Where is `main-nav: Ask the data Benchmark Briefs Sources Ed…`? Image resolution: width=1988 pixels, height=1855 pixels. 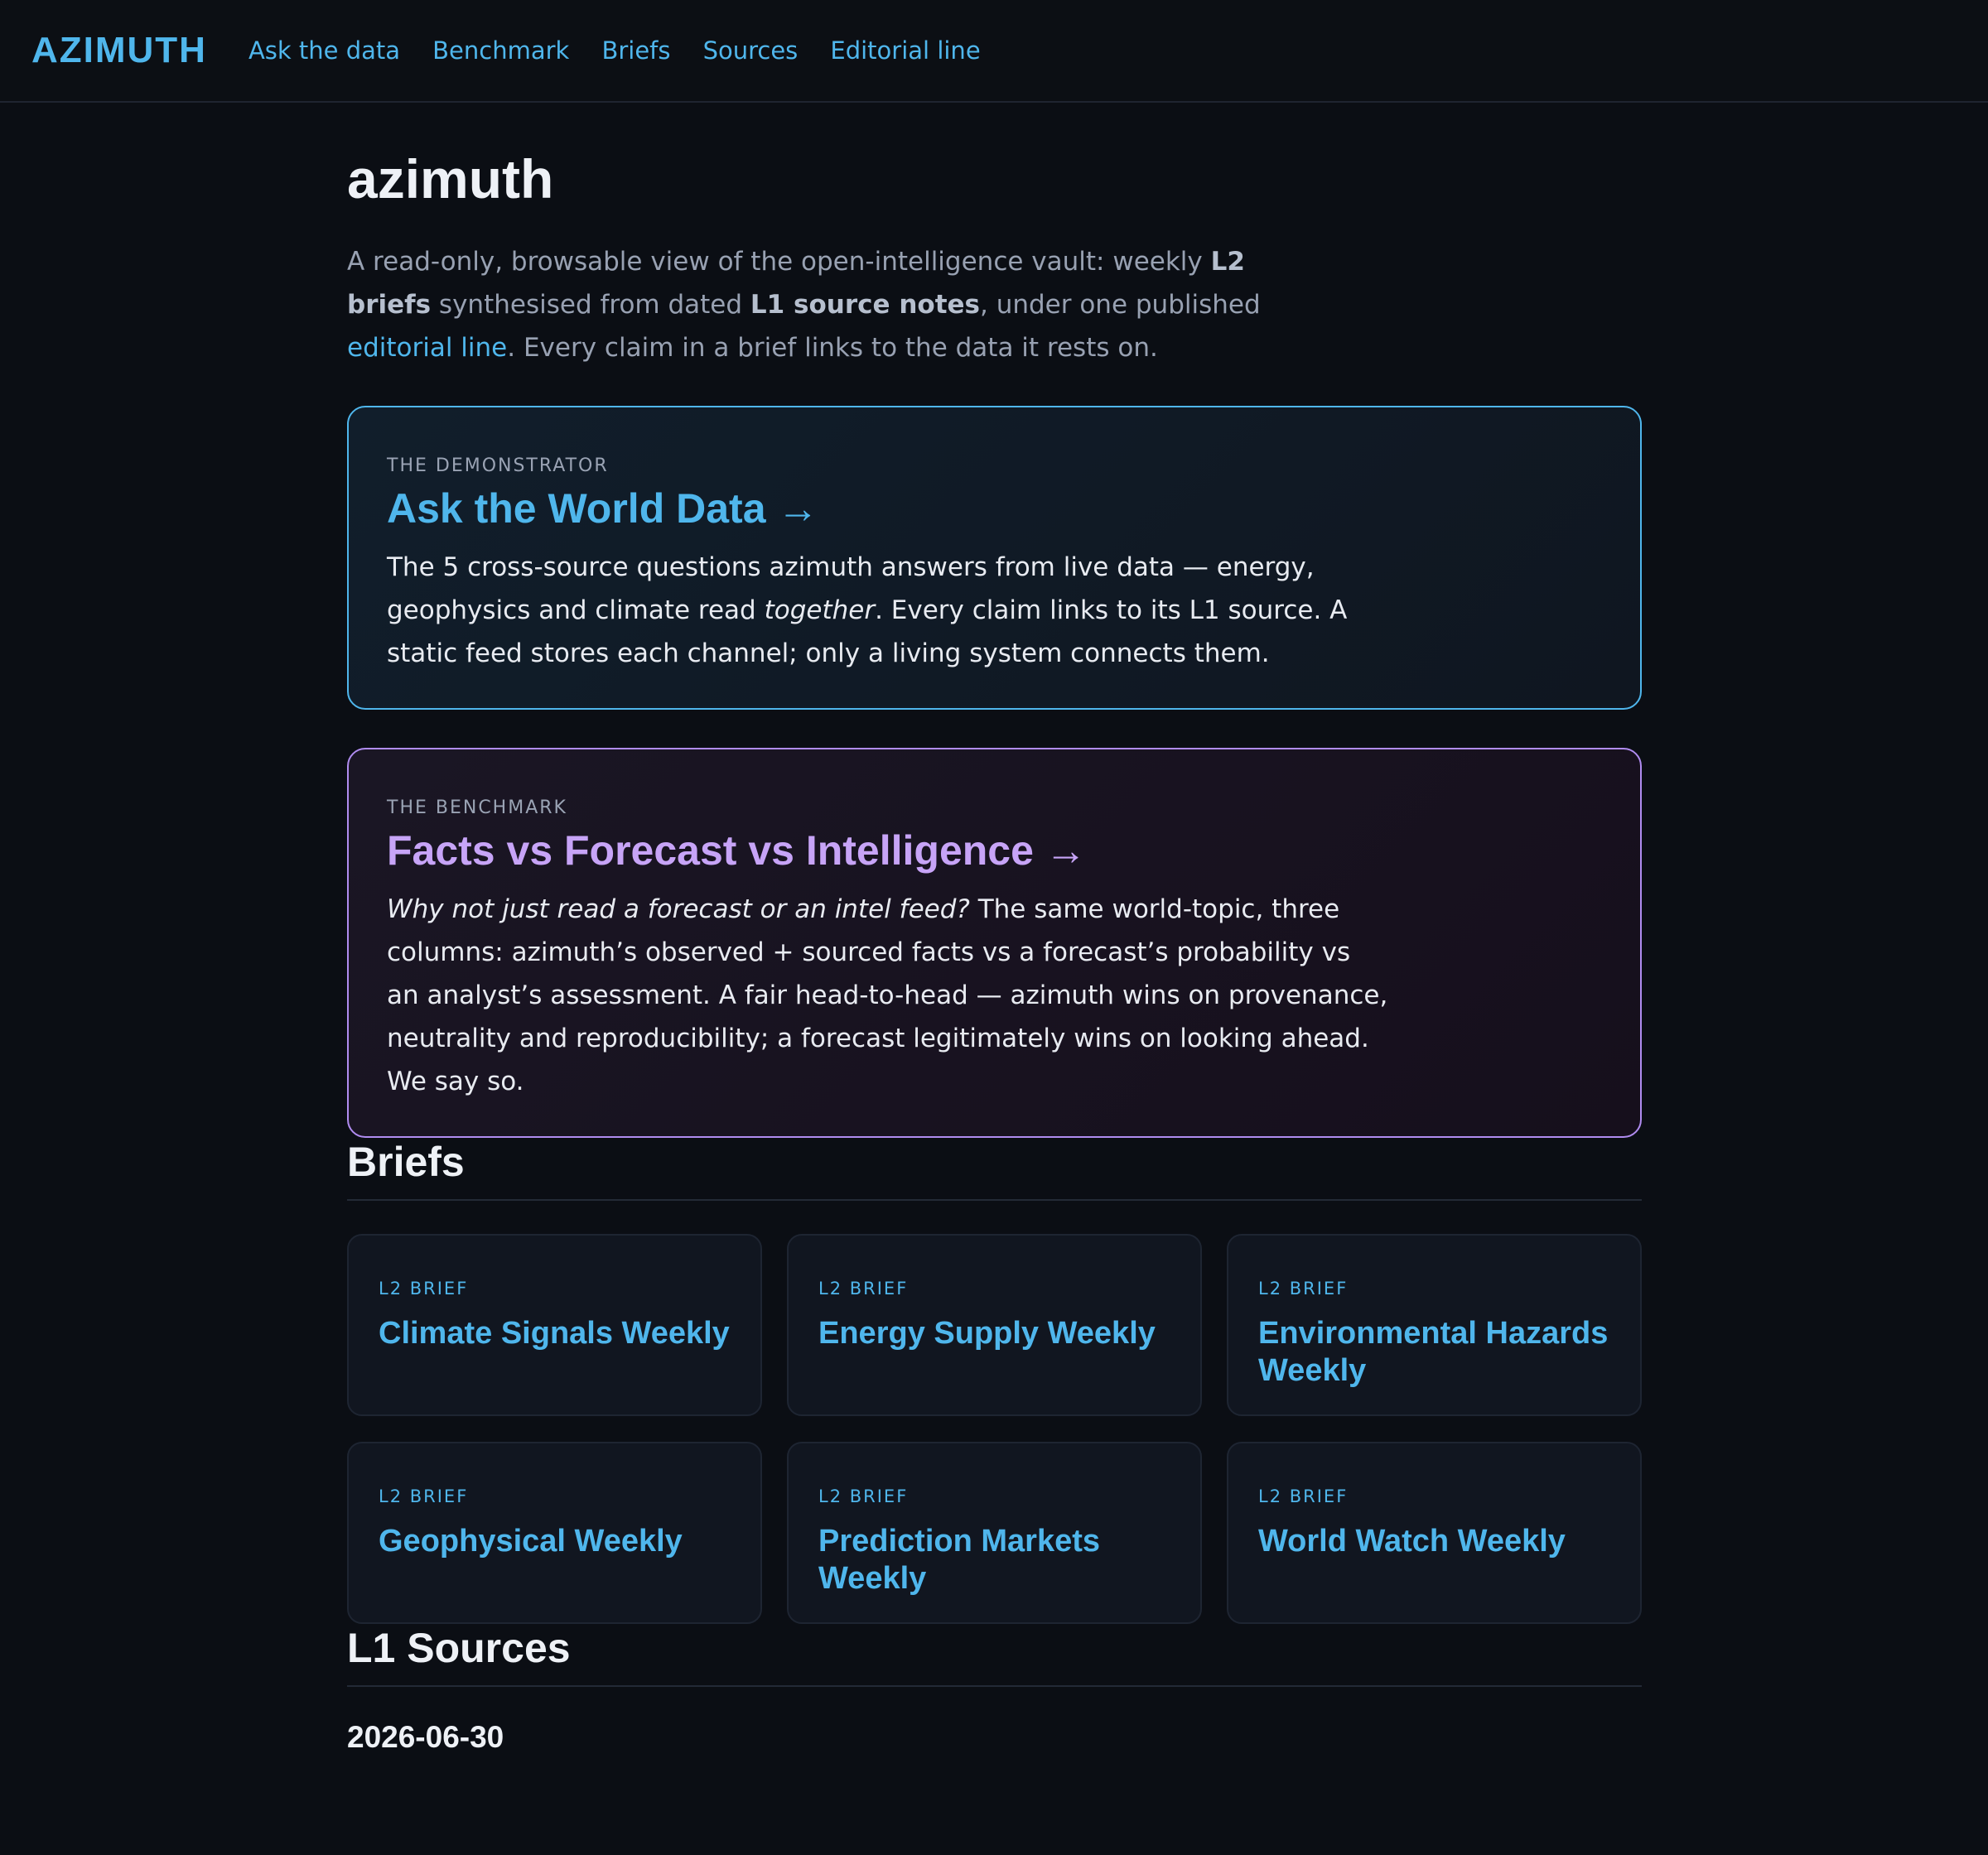
main-nav: Ask the data Benchmark Briefs Sources Ed… is located at coordinates (628, 50).